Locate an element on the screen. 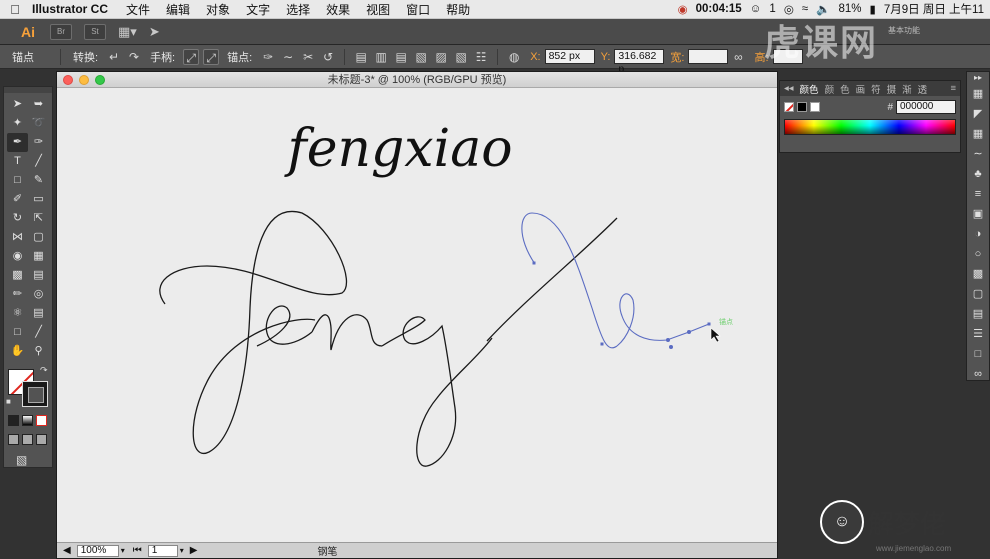 This screenshot has width=990, height=559. workspace-switcher: 基本功能 is located at coordinates (904, 30).